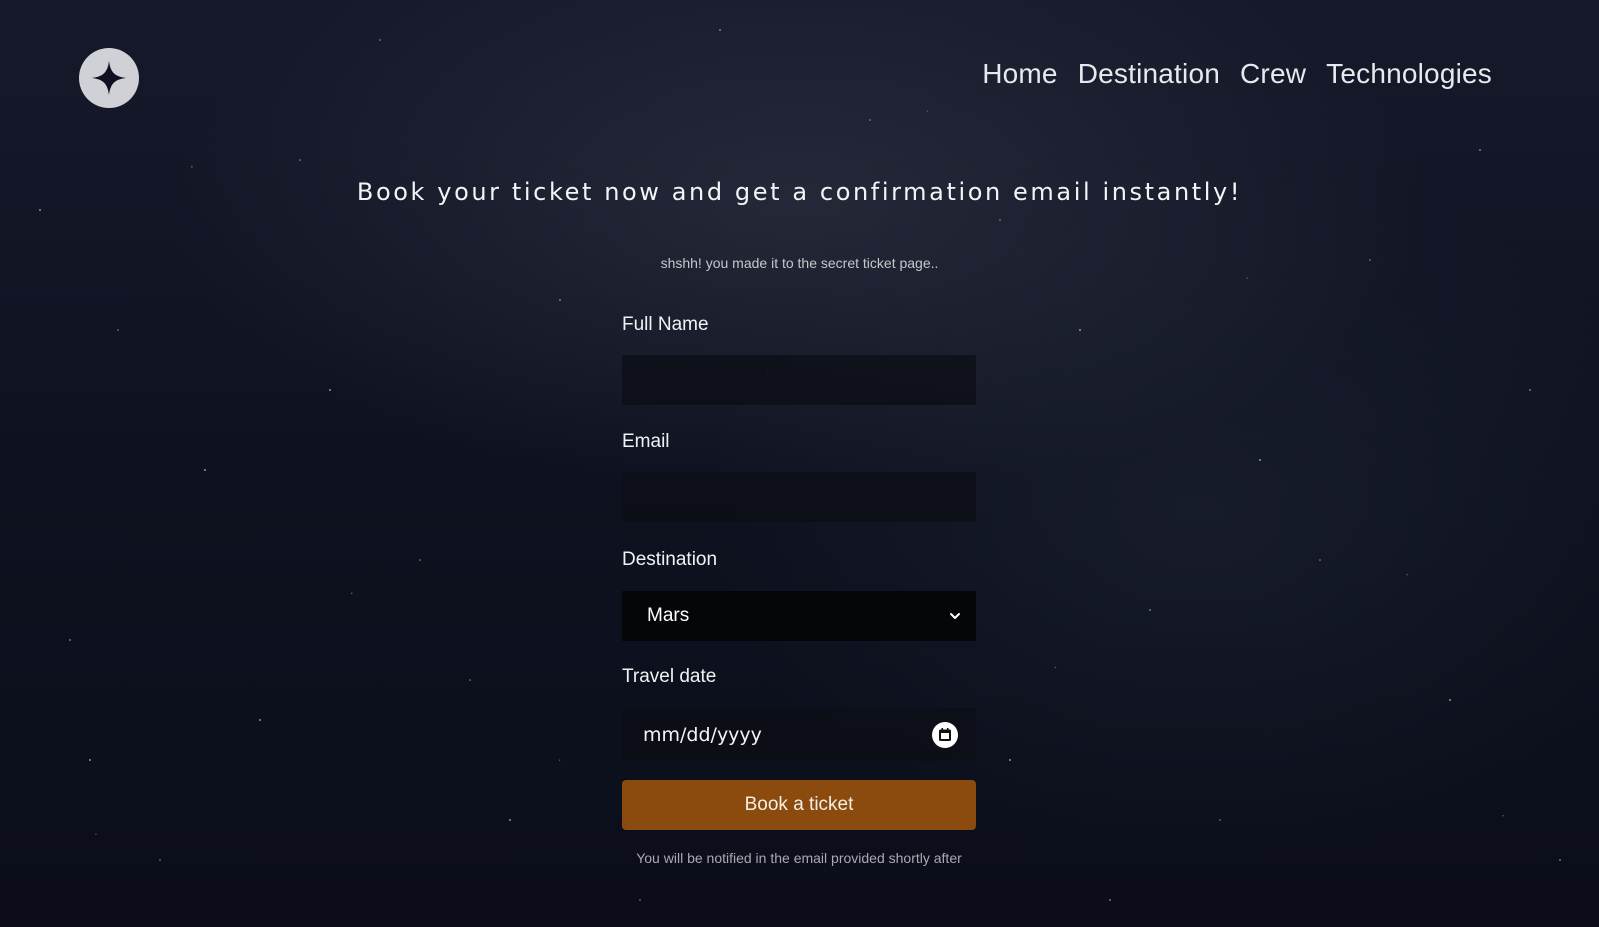 Image resolution: width=1599 pixels, height=927 pixels. I want to click on star-logo-icon, so click(109, 78).